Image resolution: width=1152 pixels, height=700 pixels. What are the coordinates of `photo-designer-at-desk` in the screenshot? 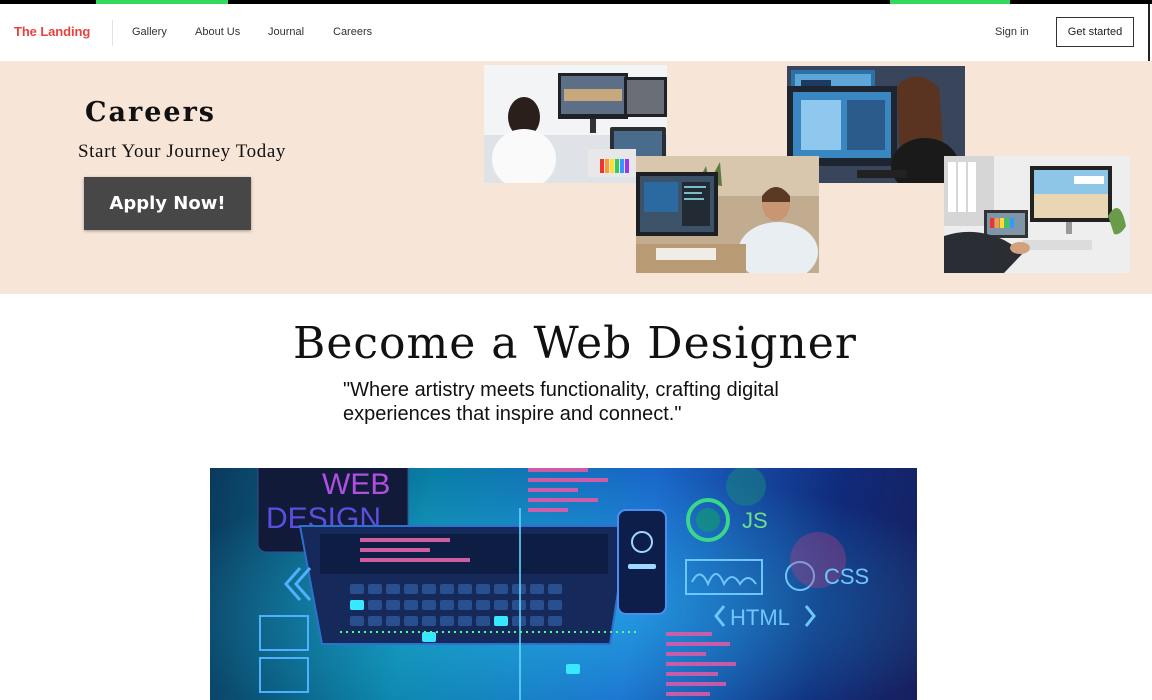 It's located at (727, 214).